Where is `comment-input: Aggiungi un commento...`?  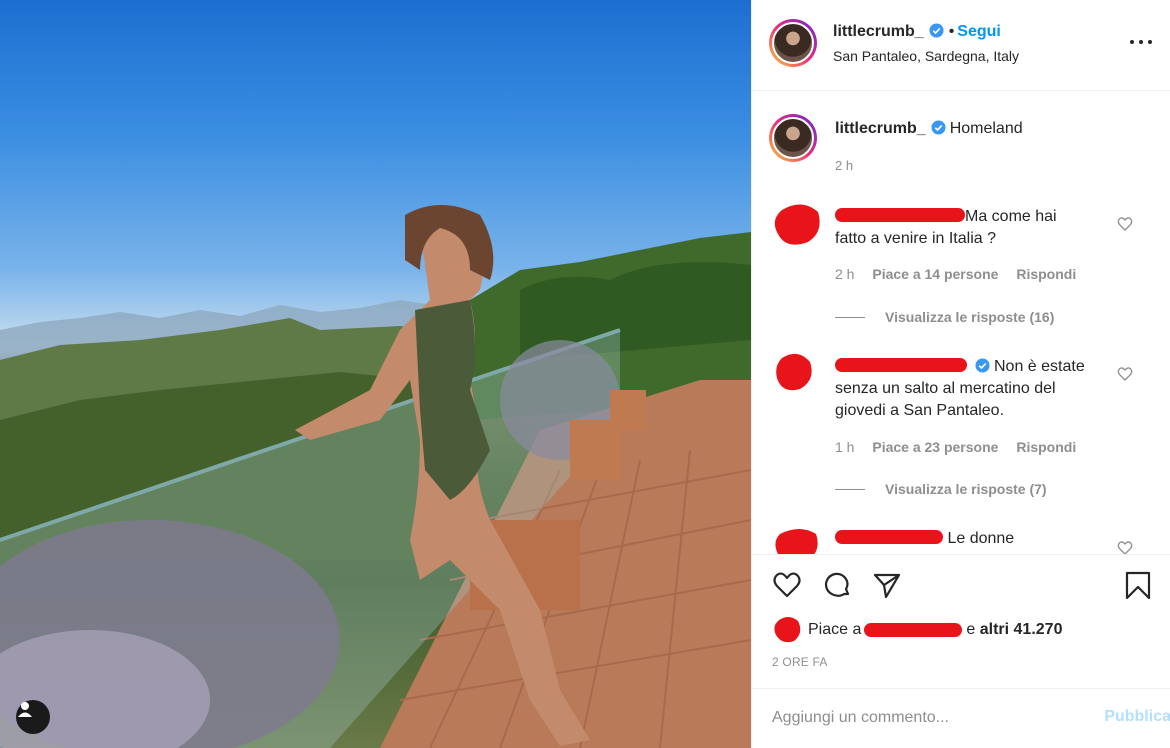 comment-input: Aggiungi un commento... is located at coordinates (860, 718).